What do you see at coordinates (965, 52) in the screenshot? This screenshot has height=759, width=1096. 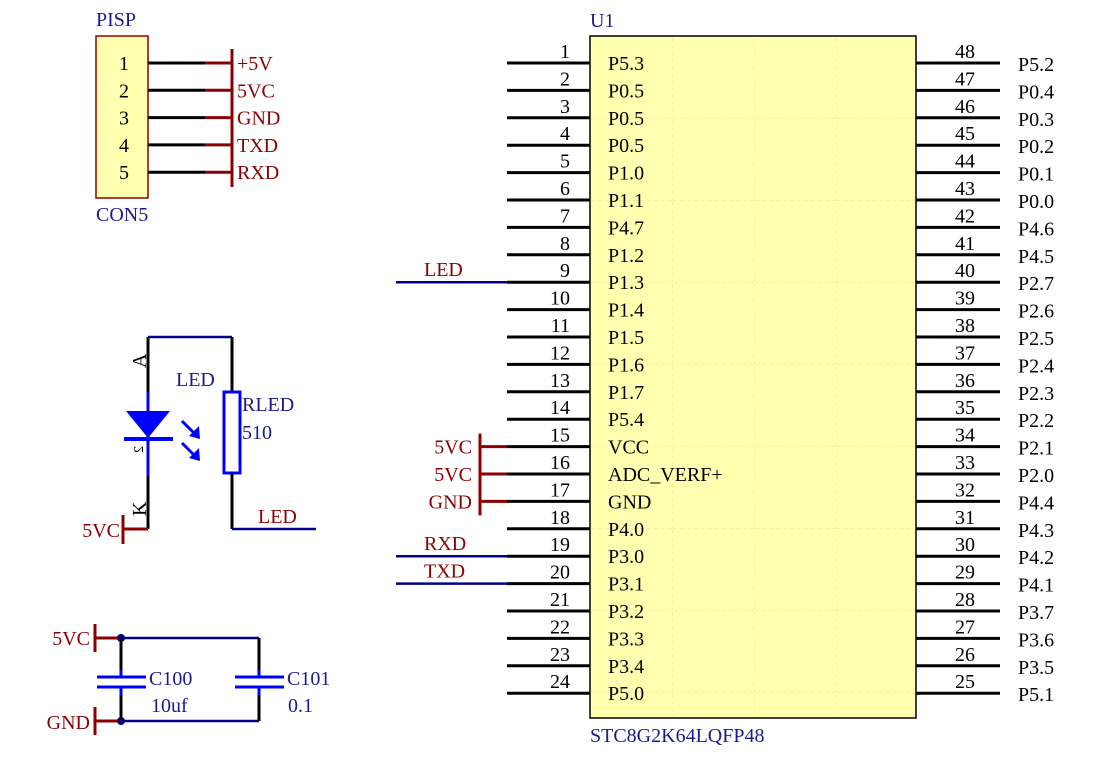 I see `chip-pin-number: 48` at bounding box center [965, 52].